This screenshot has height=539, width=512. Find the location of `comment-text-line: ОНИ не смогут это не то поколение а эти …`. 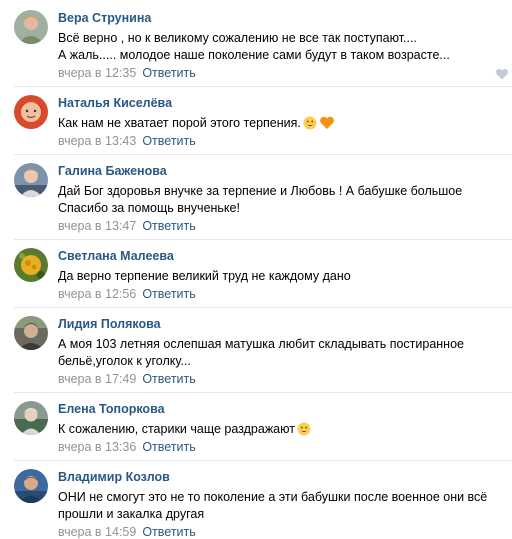

comment-text-line: ОНИ не смогут это не то поколение а эти … is located at coordinates (273, 497).